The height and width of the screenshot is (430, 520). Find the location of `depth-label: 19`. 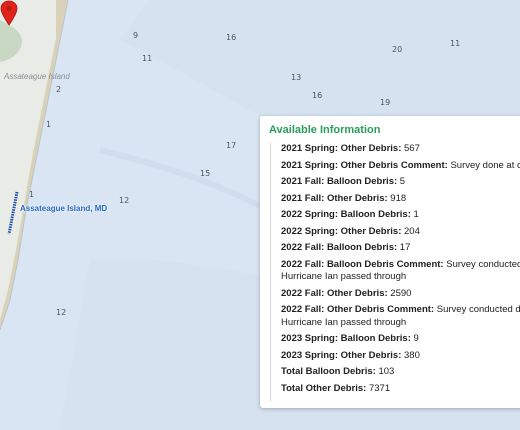

depth-label: 19 is located at coordinates (385, 102).